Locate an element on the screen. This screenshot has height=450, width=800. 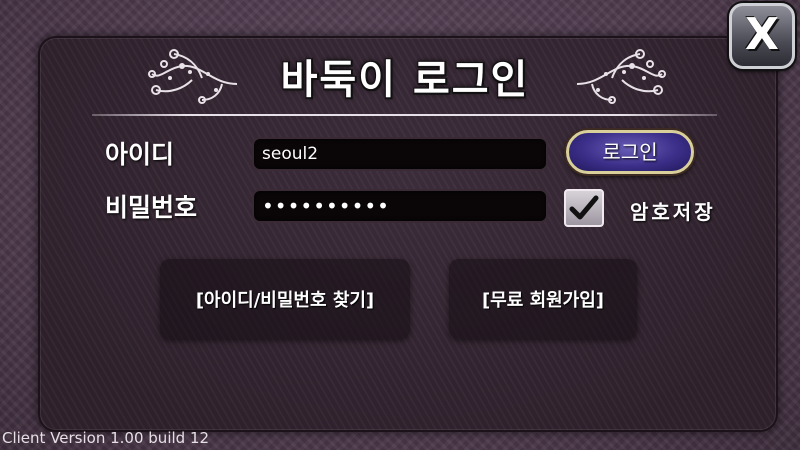
dialog-title: 바둑이 로그인 is located at coordinates (405, 80).